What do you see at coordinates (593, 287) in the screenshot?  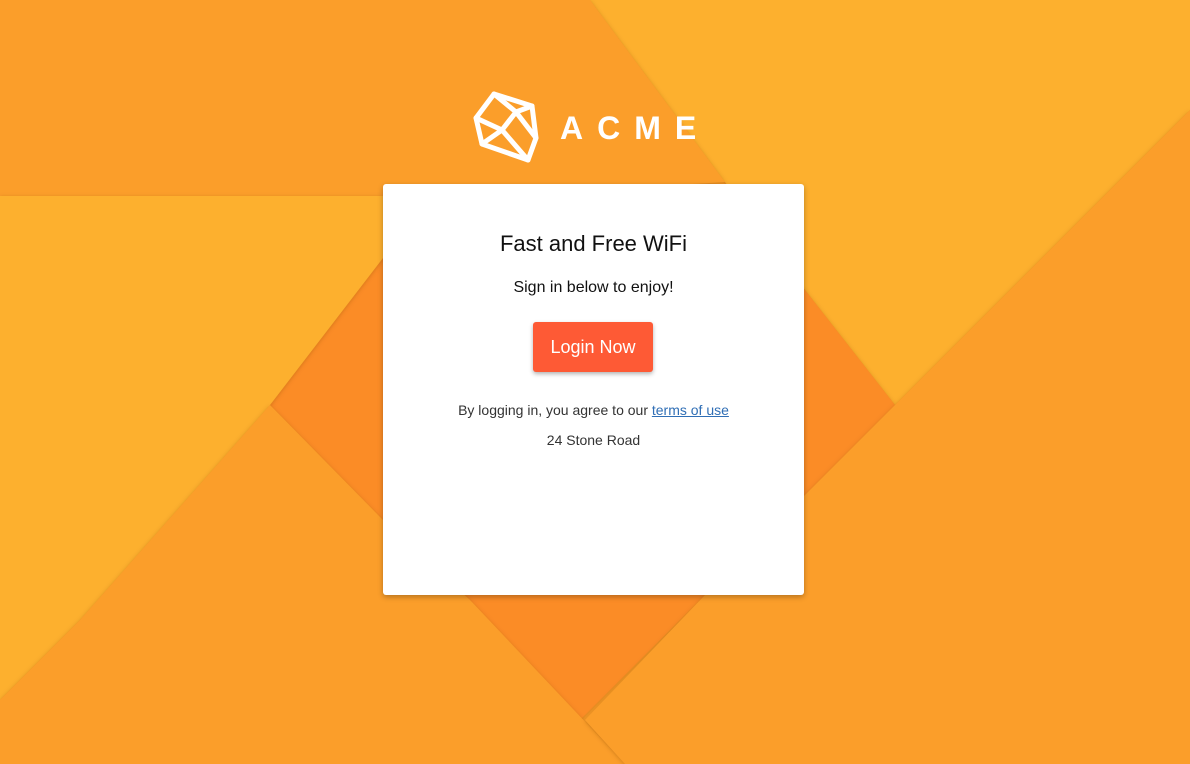 I see `card-subtitle: Sign in below to enjoy!` at bounding box center [593, 287].